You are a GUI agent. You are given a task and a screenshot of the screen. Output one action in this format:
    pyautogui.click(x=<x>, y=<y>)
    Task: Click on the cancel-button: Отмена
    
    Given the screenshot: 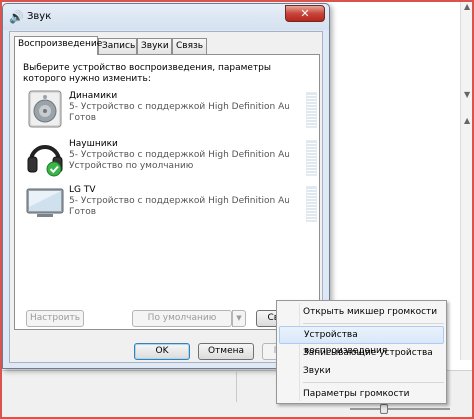 What is the action you would take?
    pyautogui.click(x=226, y=351)
    